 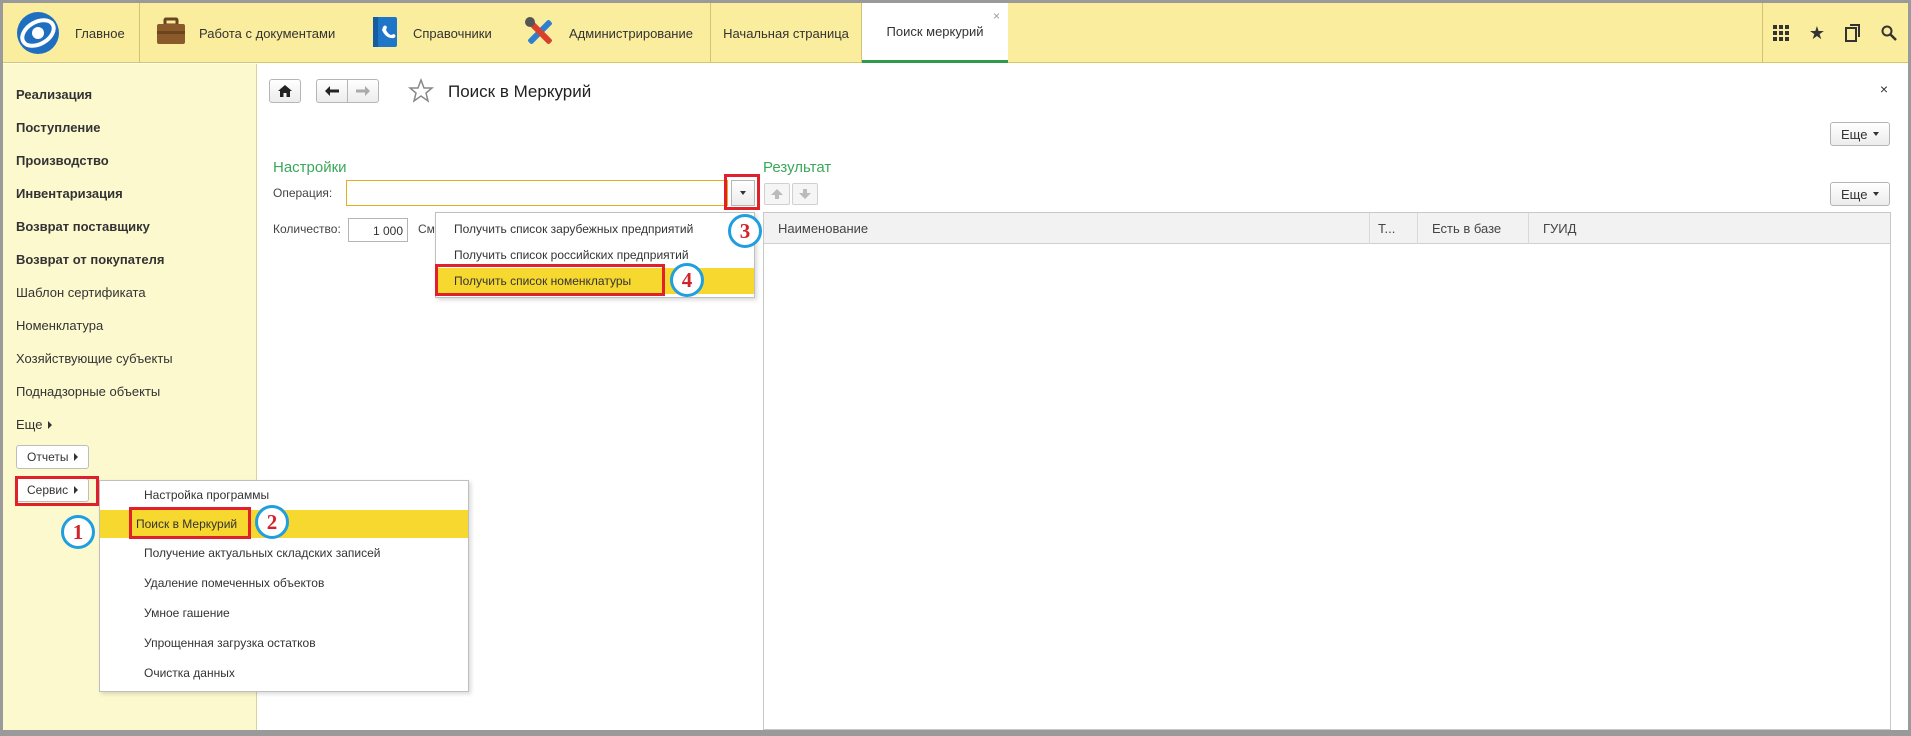 What do you see at coordinates (797, 167) in the screenshot?
I see `result-title: Результат` at bounding box center [797, 167].